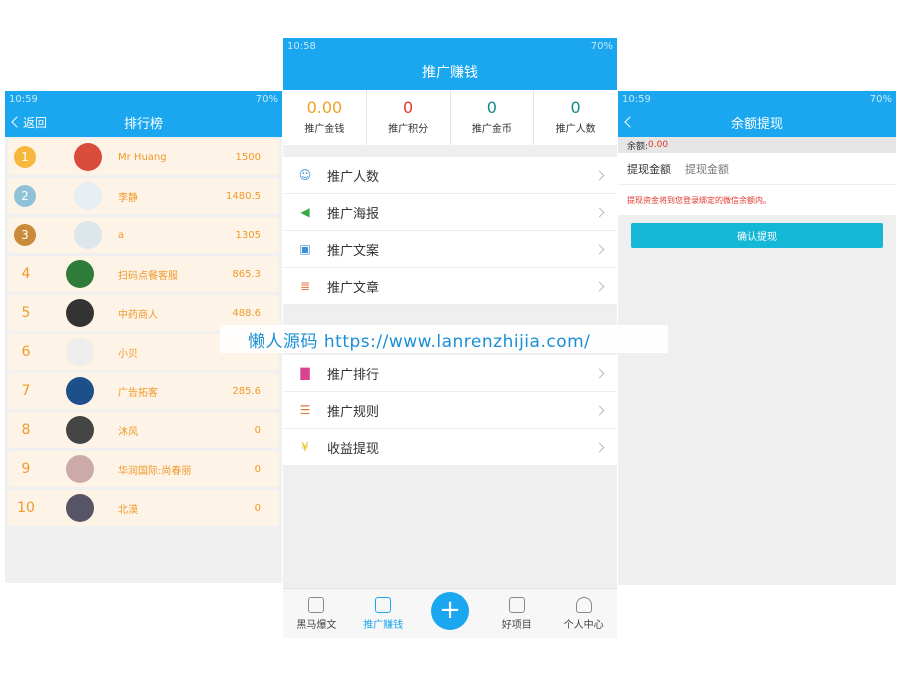  Describe the element at coordinates (35, 122) in the screenshot. I see `back-label: 返回` at that location.